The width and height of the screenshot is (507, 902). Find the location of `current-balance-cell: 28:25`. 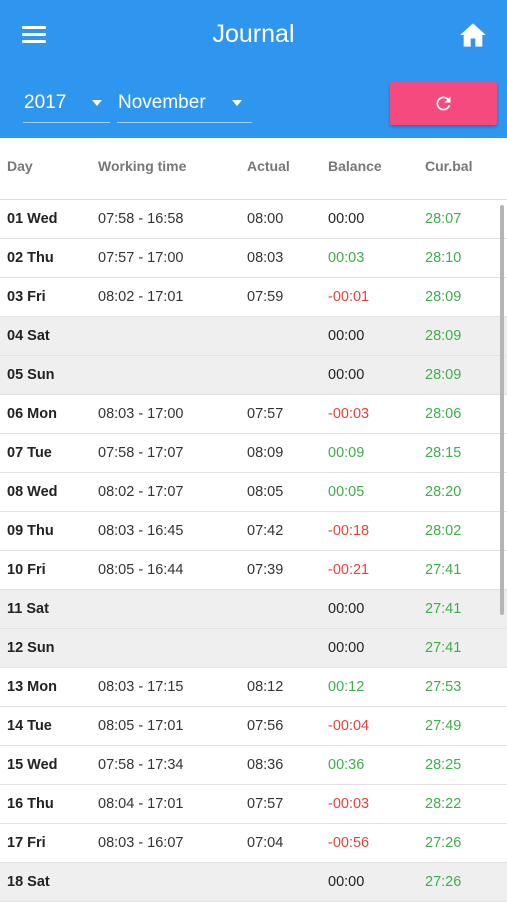

current-balance-cell: 28:25 is located at coordinates (443, 765).